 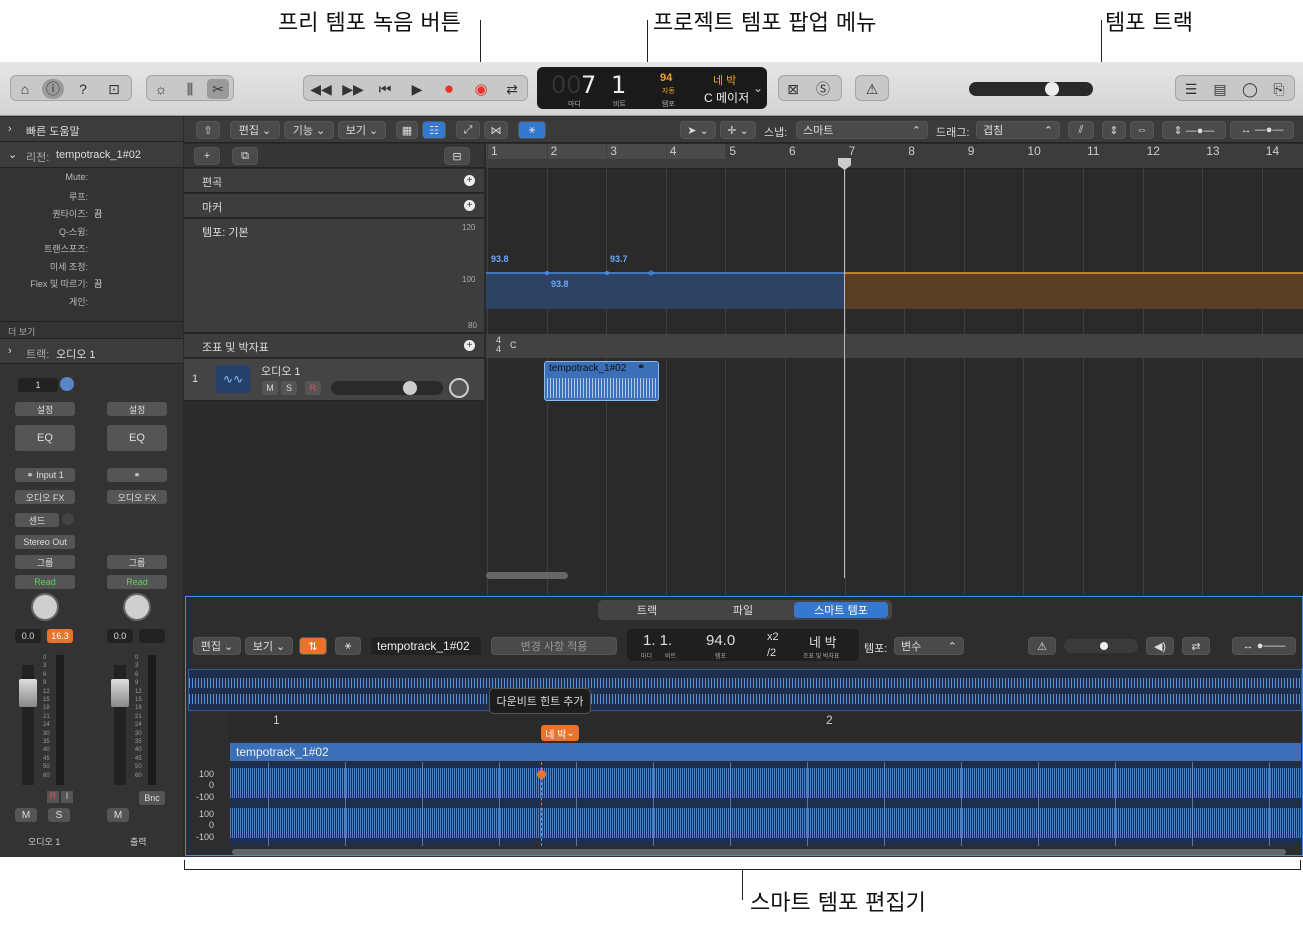 I want to click on signature-lane: 4 4 C, so click(x=894, y=346).